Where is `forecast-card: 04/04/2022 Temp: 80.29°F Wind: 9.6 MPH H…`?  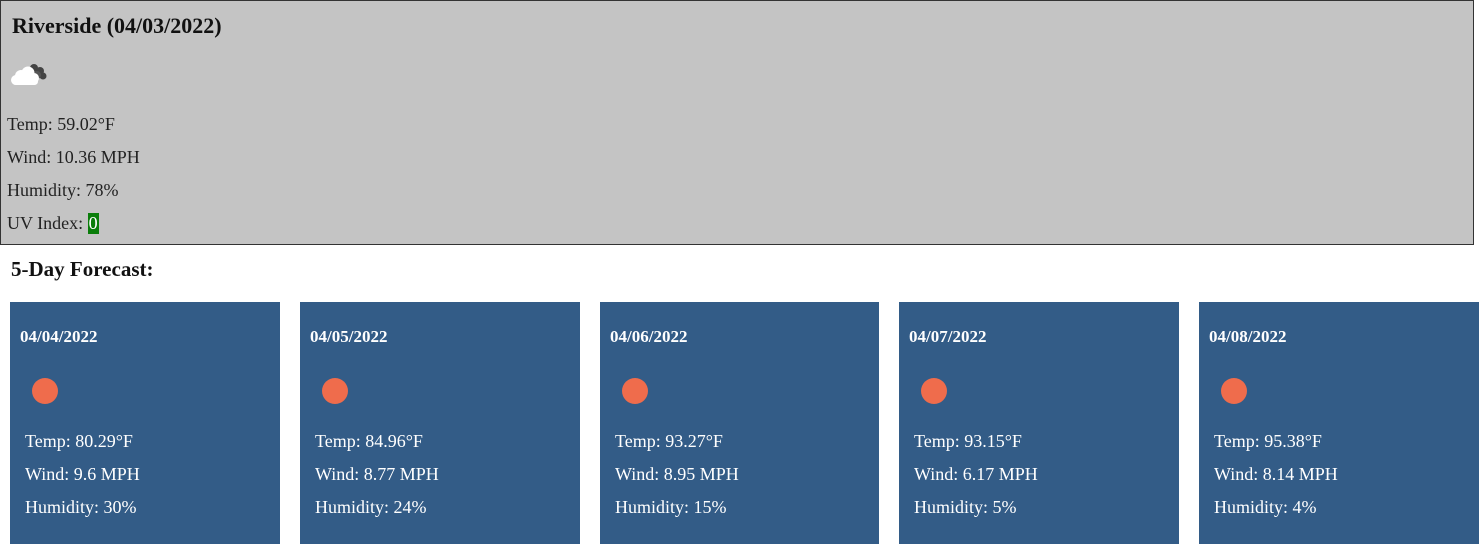
forecast-card: 04/04/2022 Temp: 80.29°F Wind: 9.6 MPH H… is located at coordinates (145, 423).